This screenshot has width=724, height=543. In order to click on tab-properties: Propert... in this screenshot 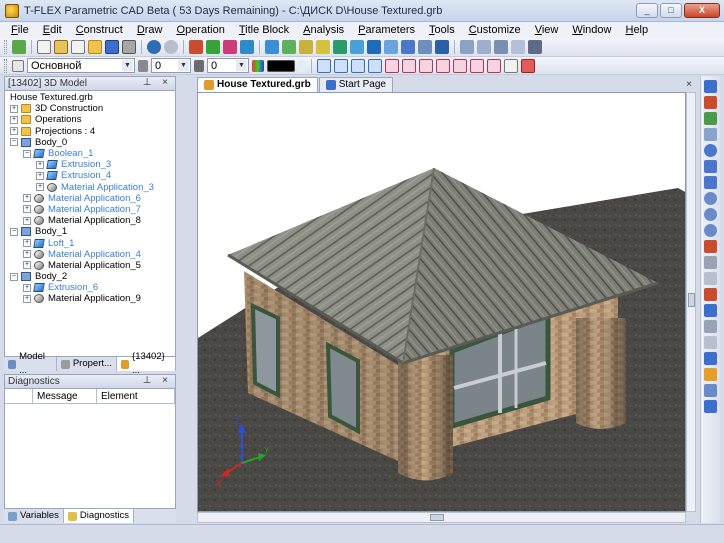, I will do `click(87, 364)`.